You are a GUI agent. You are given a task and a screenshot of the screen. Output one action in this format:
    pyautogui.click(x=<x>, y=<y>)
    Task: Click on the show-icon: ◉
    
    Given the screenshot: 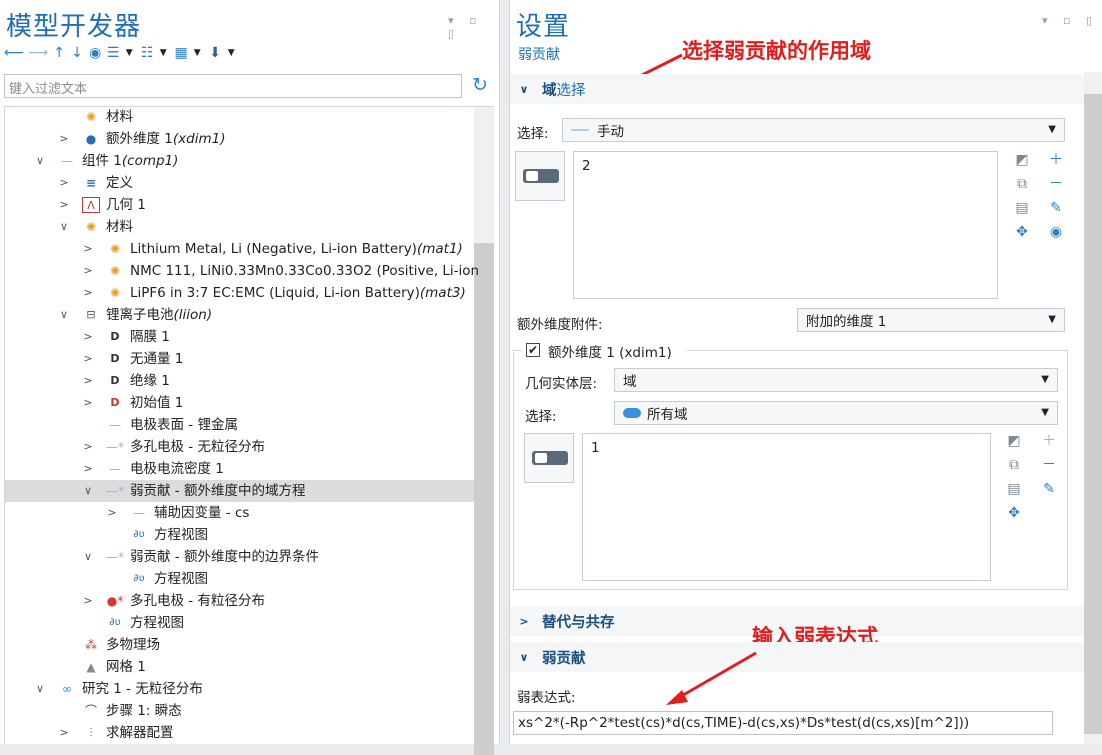 What is the action you would take?
    pyautogui.click(x=95, y=53)
    